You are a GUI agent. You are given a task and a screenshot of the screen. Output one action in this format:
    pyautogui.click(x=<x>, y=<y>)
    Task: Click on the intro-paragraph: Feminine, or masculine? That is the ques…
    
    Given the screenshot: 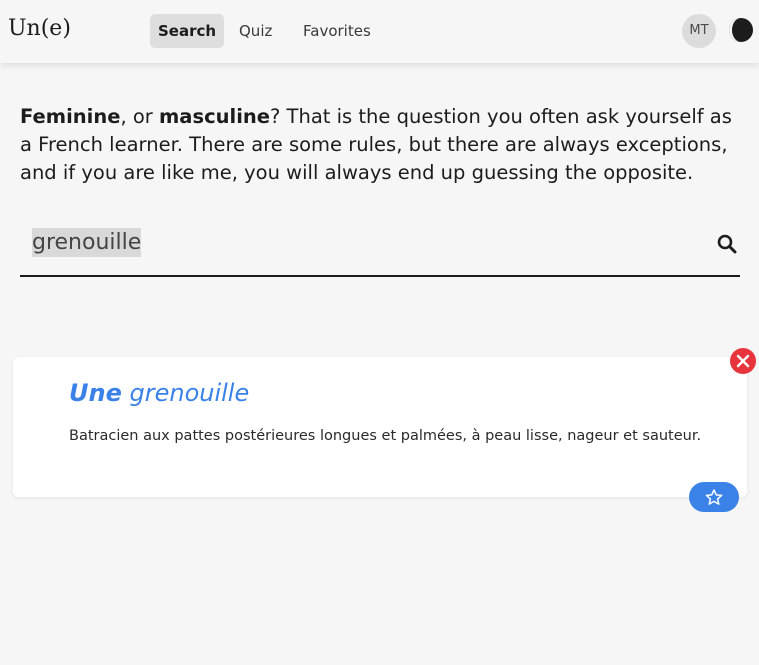 What is the action you would take?
    pyautogui.click(x=382, y=145)
    